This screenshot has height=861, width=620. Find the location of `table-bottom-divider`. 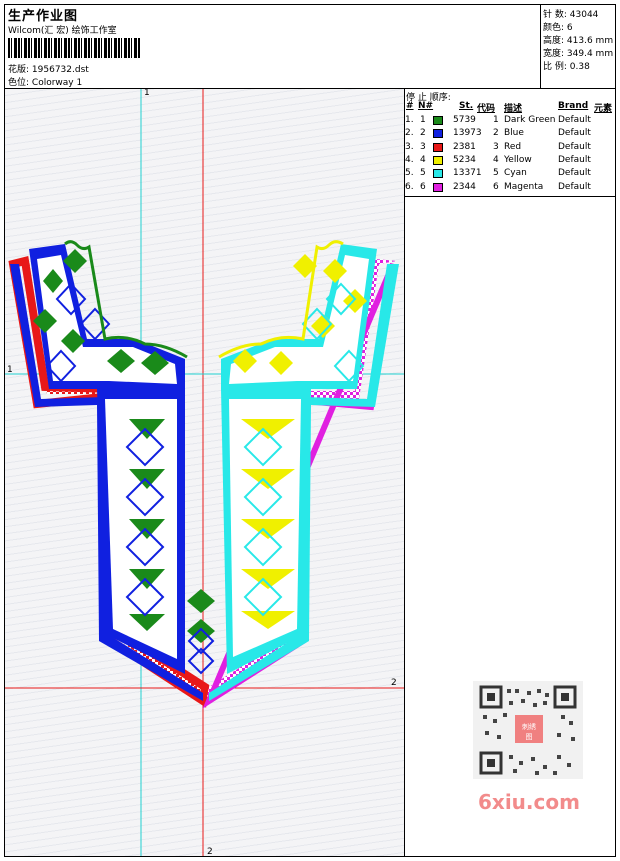

table-bottom-divider is located at coordinates (510, 196).